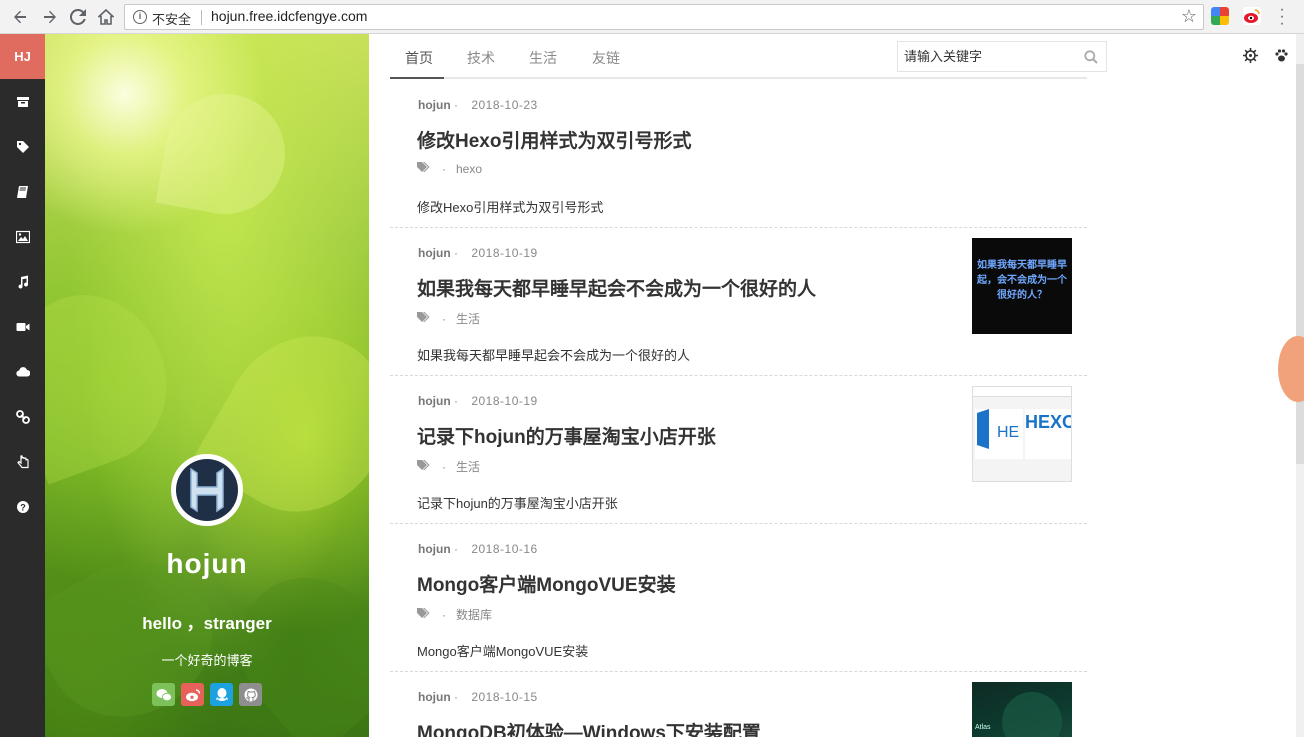 The image size is (1304, 737). Describe the element at coordinates (1048, 434) in the screenshot. I see `thumbnail-card: HEXO` at that location.